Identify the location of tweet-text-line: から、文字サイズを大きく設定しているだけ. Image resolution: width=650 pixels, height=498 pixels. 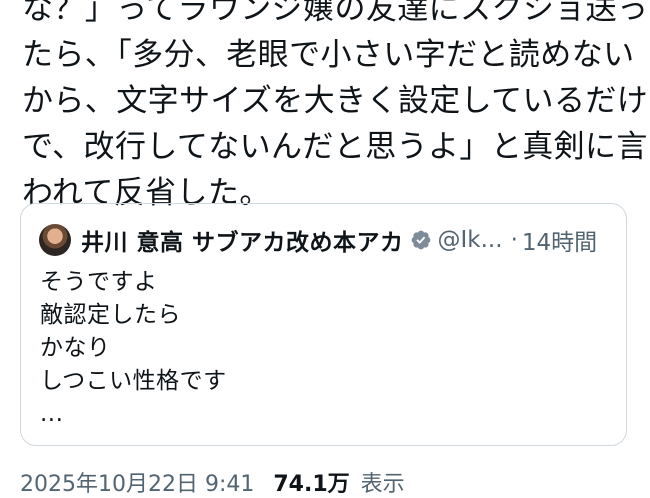
(335, 101).